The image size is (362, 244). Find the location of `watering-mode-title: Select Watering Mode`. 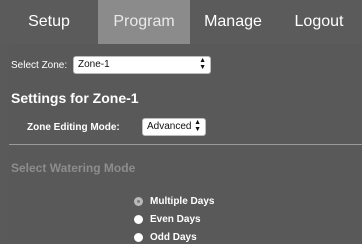

watering-mode-title: Select Watering Mode is located at coordinates (73, 168).